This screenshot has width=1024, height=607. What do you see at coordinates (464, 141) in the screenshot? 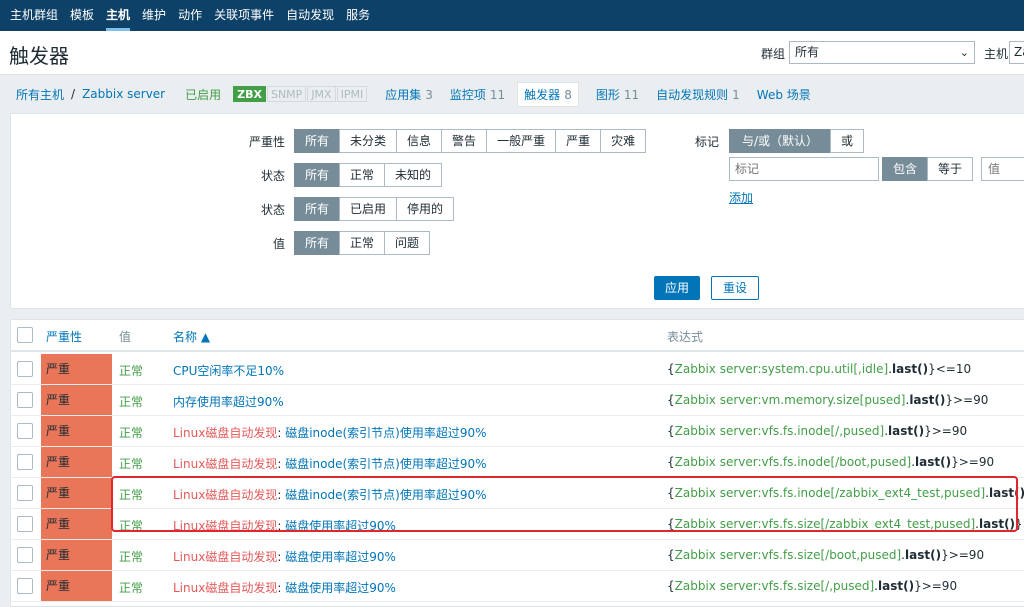
I see `severity-warning: 警告` at bounding box center [464, 141].